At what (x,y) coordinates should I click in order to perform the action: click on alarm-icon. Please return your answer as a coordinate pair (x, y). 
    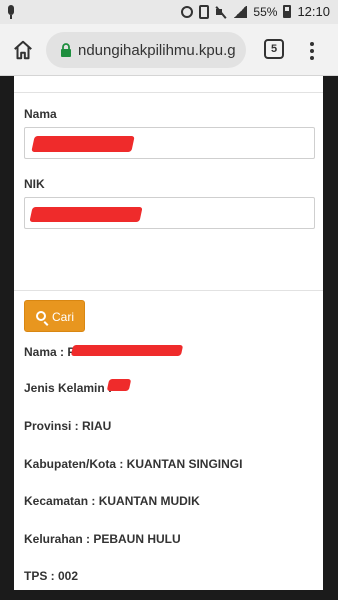
    Looking at the image, I should click on (187, 11).